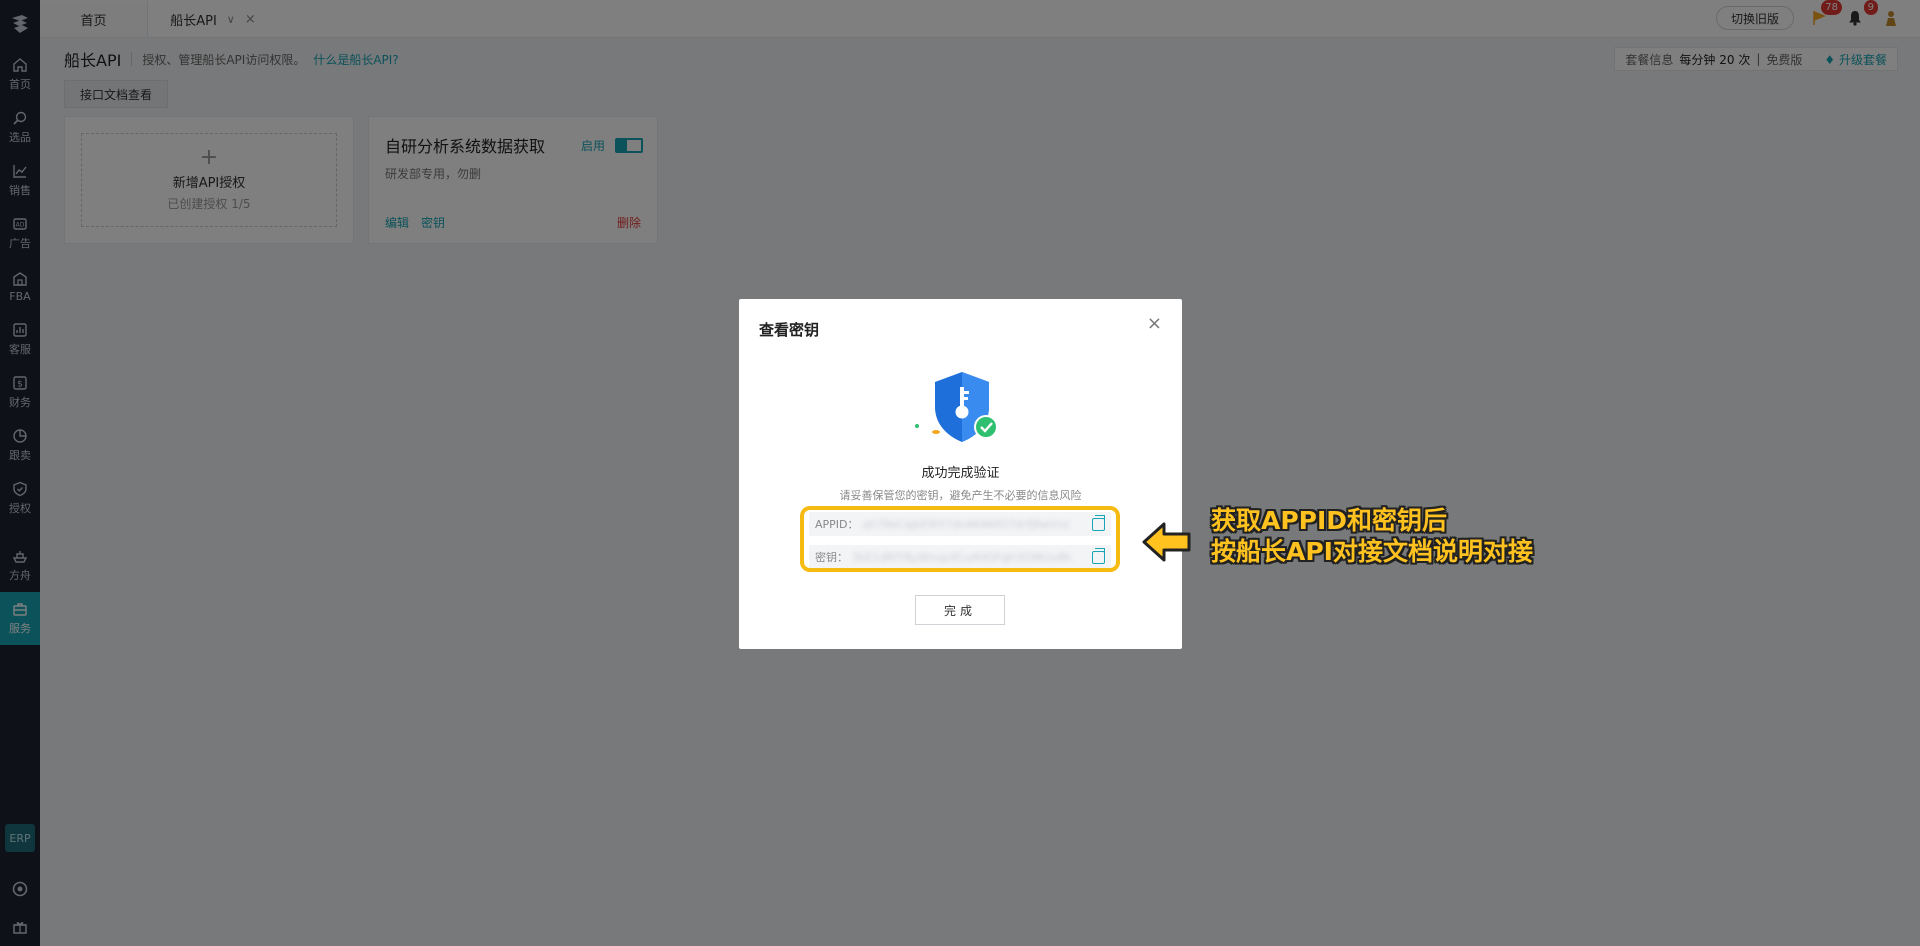 Image resolution: width=1920 pixels, height=946 pixels. I want to click on highlight-box, so click(960, 539).